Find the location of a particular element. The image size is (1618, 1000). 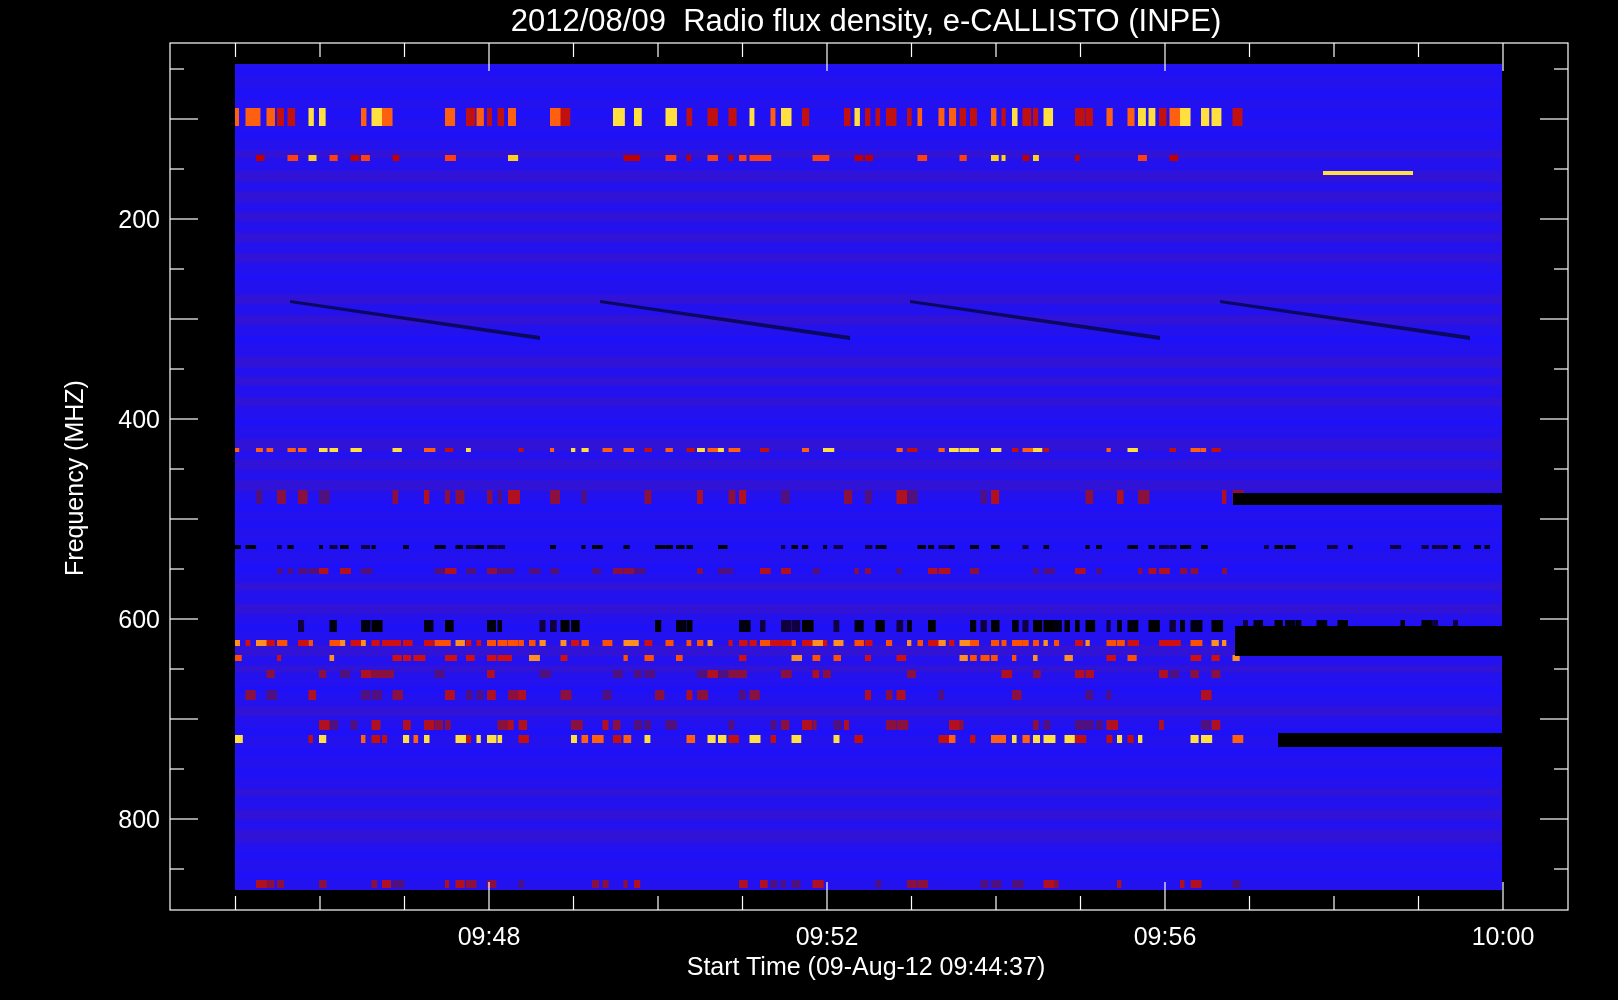

x-axis-label: Start Time (09-Aug-12 09:44:37) is located at coordinates (866, 966).